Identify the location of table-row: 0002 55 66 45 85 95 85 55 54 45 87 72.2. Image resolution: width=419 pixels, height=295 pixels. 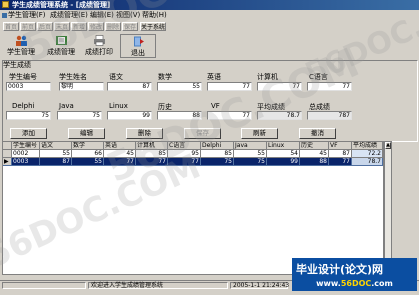
(193, 154).